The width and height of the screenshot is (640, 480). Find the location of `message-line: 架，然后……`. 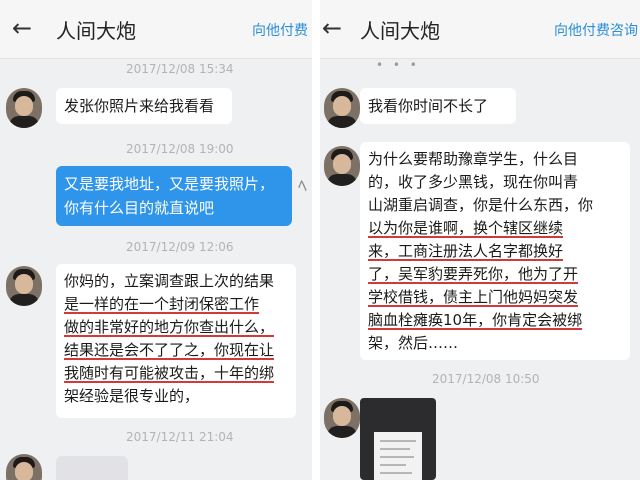

message-line: 架，然后…… is located at coordinates (413, 343).